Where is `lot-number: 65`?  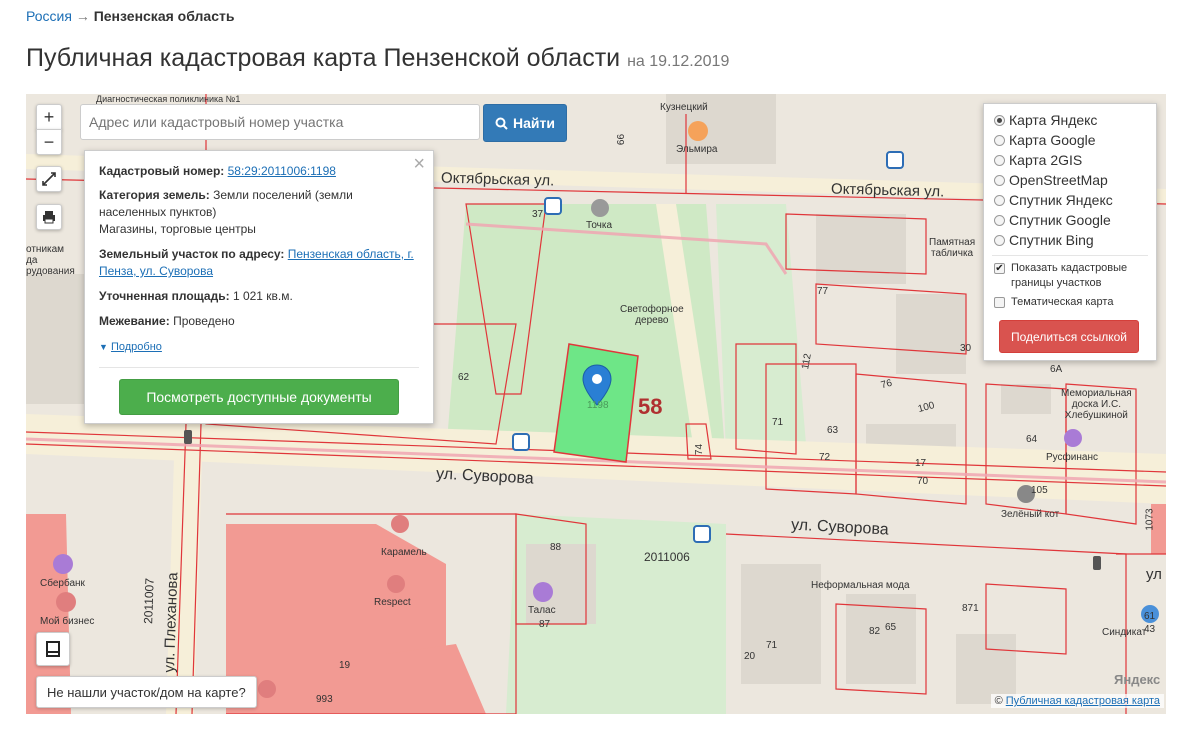
lot-number: 65 is located at coordinates (891, 627).